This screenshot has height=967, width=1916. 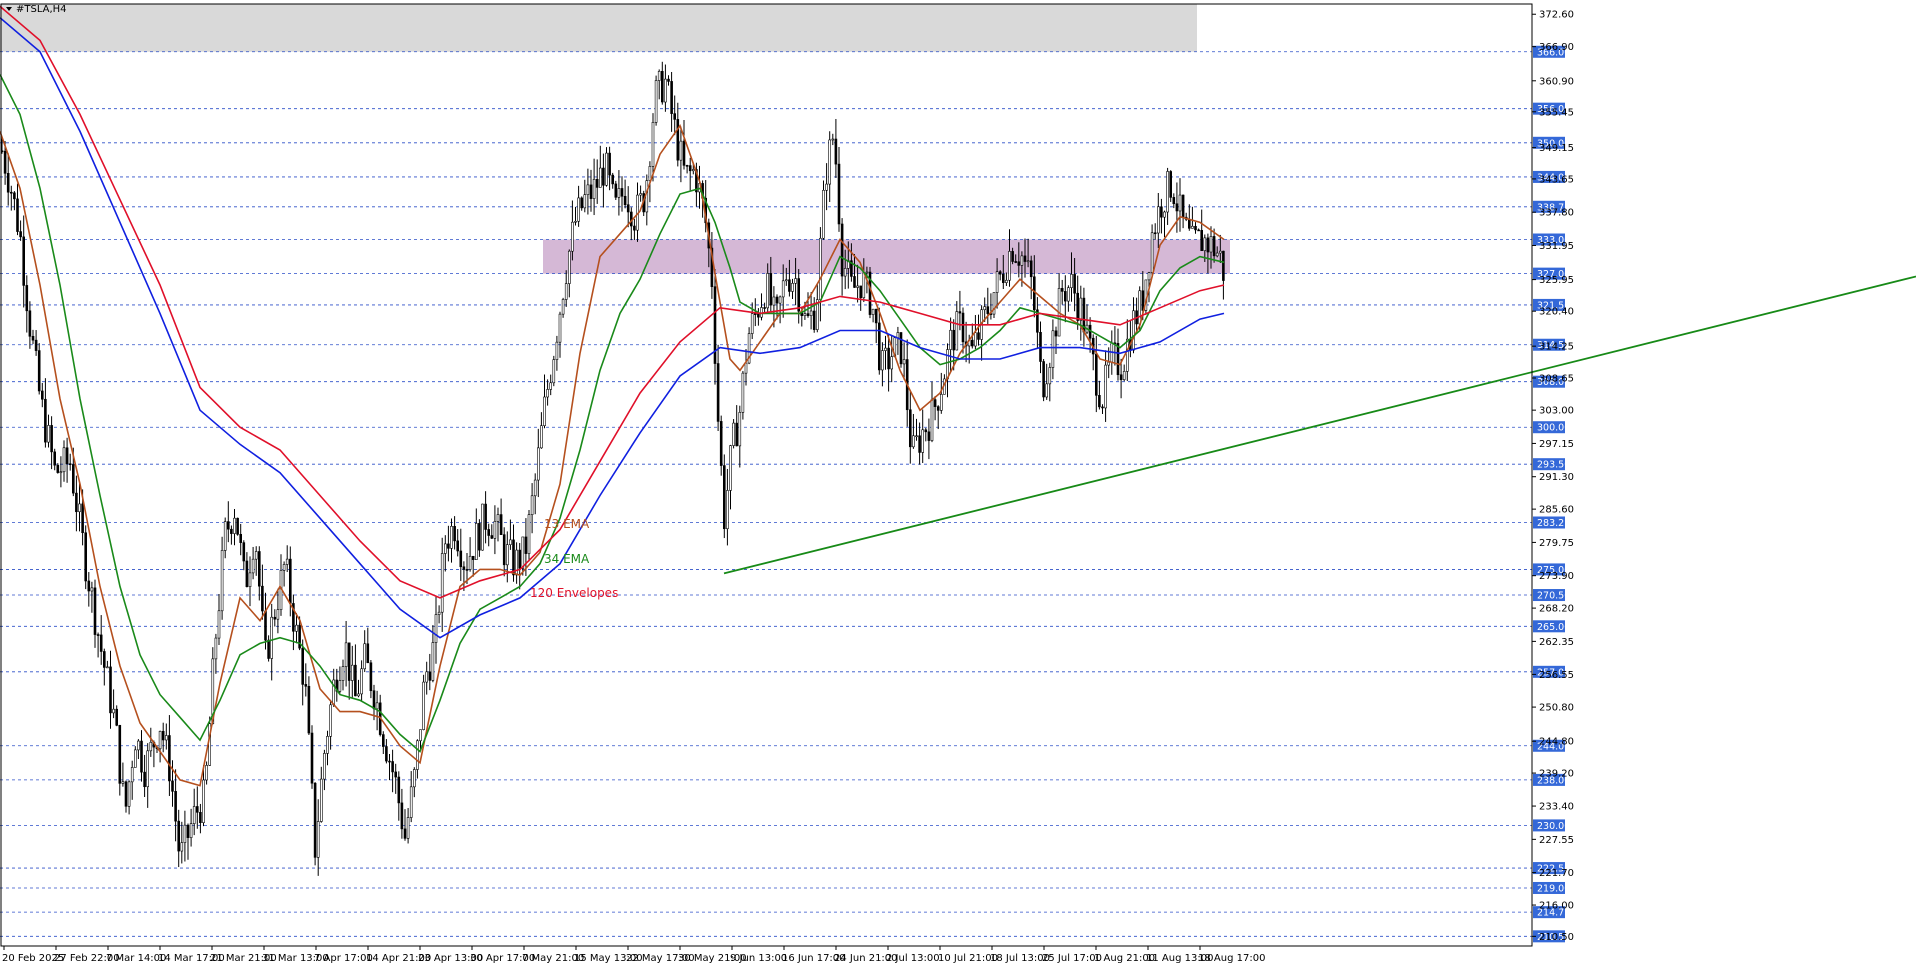 What do you see at coordinates (1553, 888) in the screenshot?
I see `level-label-21: 219.00` at bounding box center [1553, 888].